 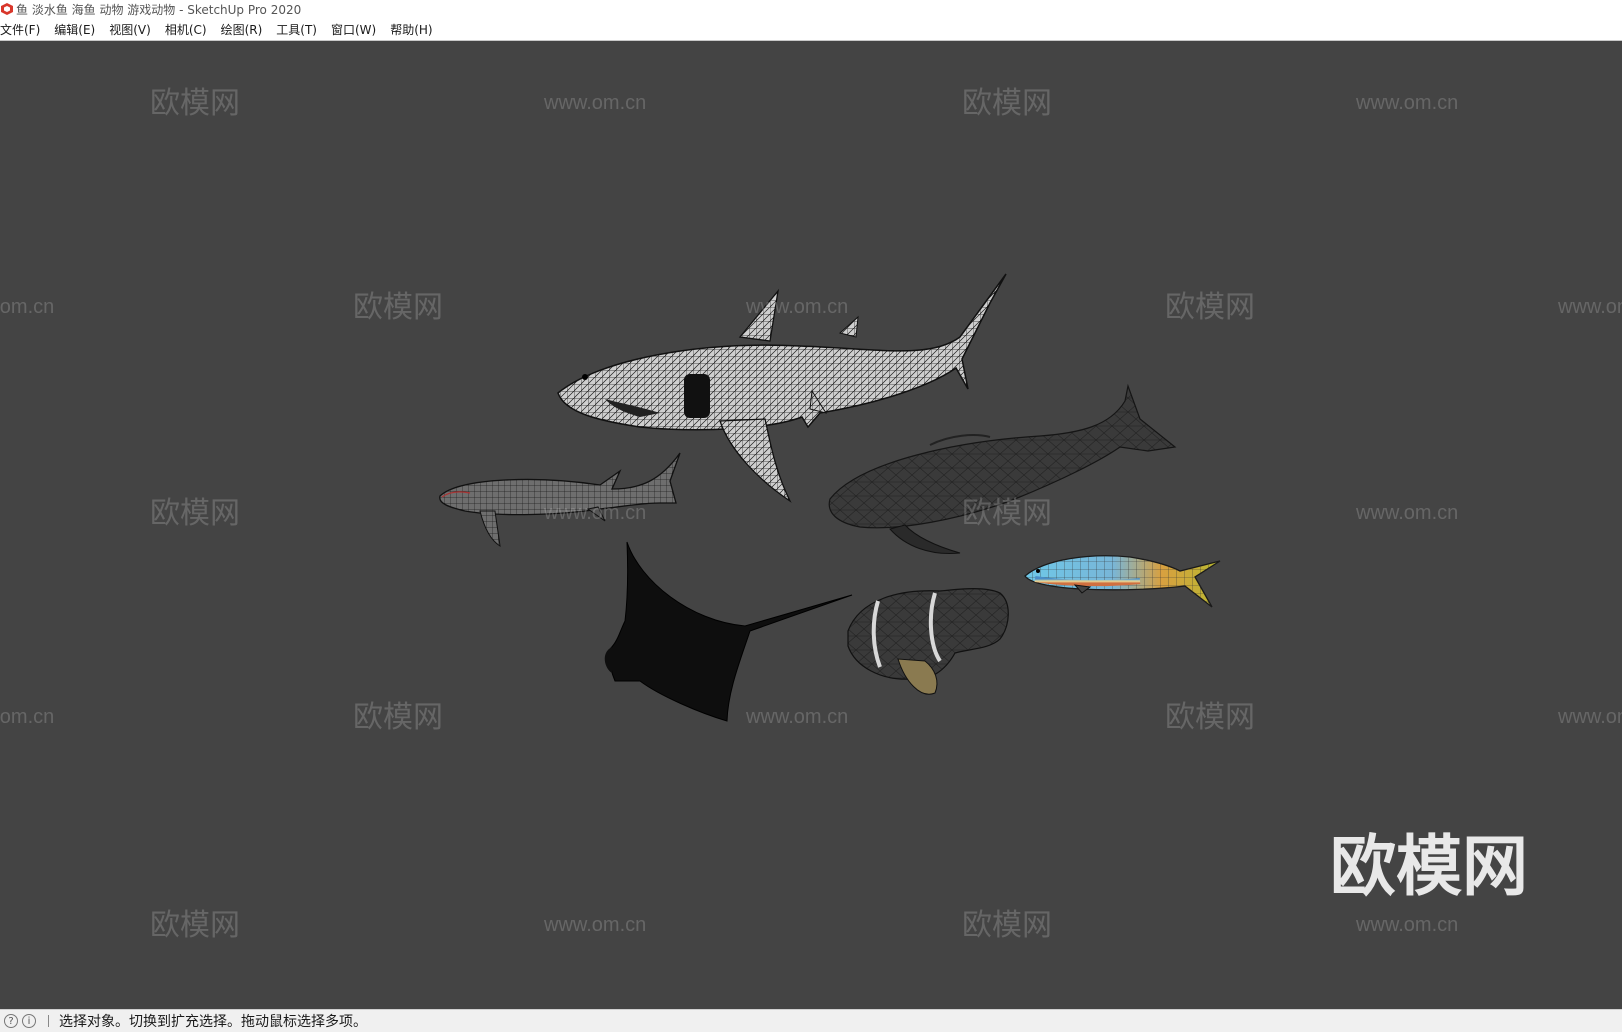 What do you see at coordinates (159, 9) in the screenshot?
I see `window-title: 鱼 淡水鱼 海鱼 动物 游戏动物 - SketchUp Pro 2020` at bounding box center [159, 9].